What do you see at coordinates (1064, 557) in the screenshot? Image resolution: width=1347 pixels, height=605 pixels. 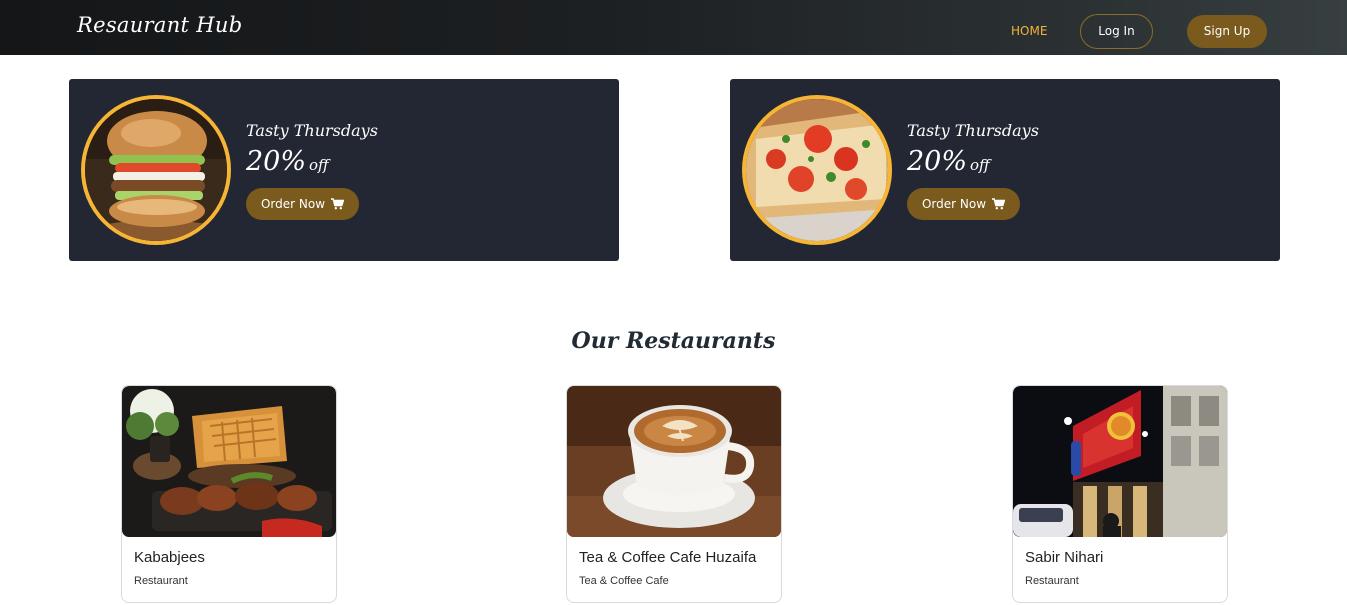 I see `restaurant-name: Sabir Nihari` at bounding box center [1064, 557].